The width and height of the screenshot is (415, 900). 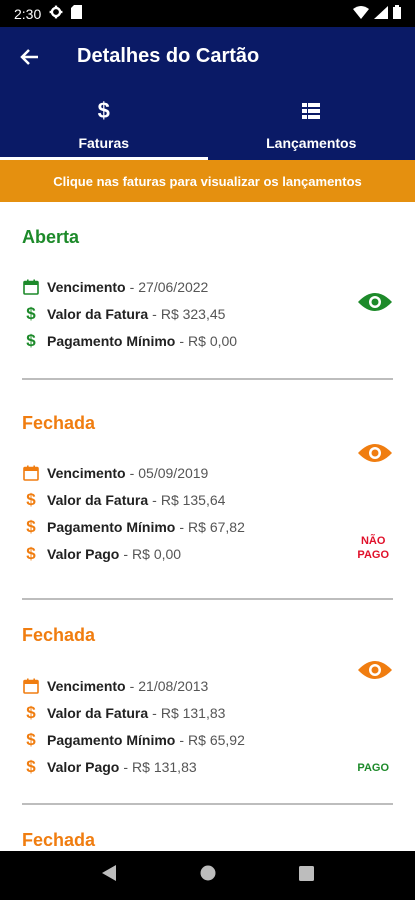 What do you see at coordinates (397, 13) in the screenshot?
I see `battery-icon` at bounding box center [397, 13].